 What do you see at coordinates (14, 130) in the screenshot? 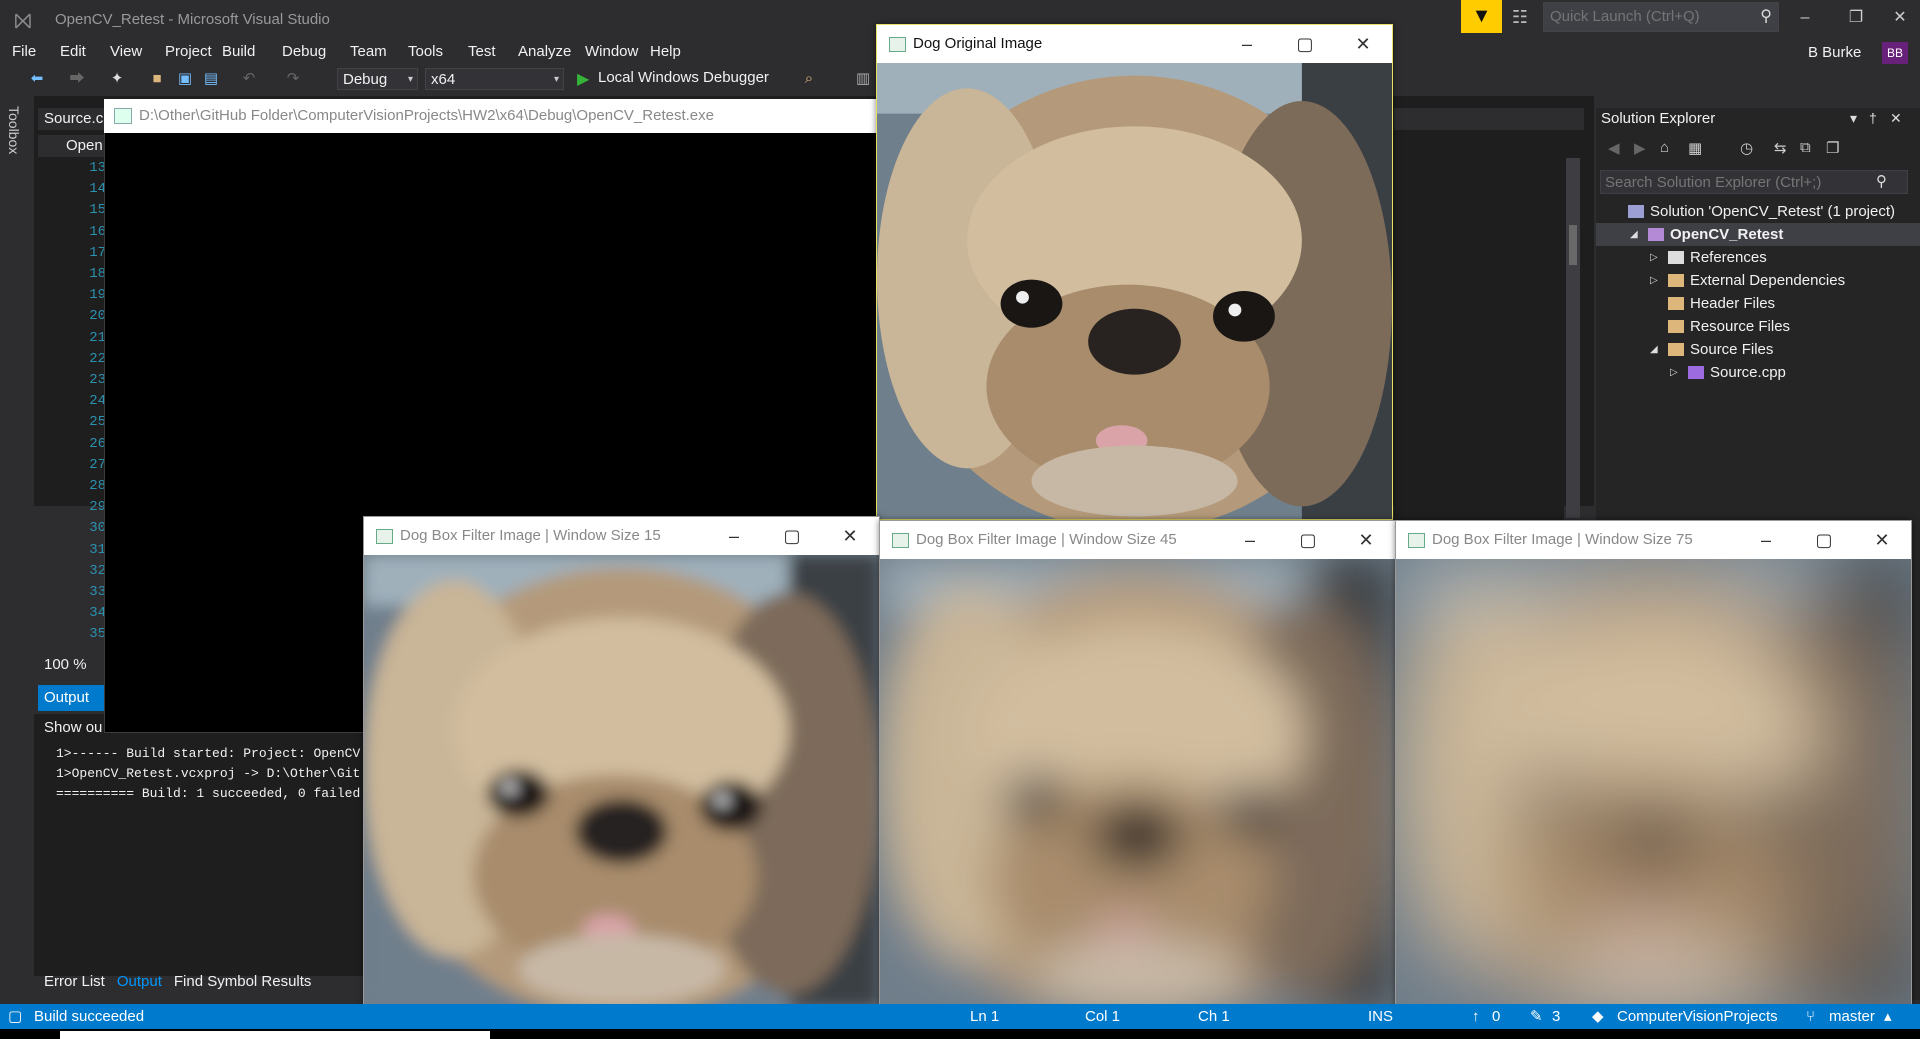
I see `toolbox-tab: Toolbox` at bounding box center [14, 130].